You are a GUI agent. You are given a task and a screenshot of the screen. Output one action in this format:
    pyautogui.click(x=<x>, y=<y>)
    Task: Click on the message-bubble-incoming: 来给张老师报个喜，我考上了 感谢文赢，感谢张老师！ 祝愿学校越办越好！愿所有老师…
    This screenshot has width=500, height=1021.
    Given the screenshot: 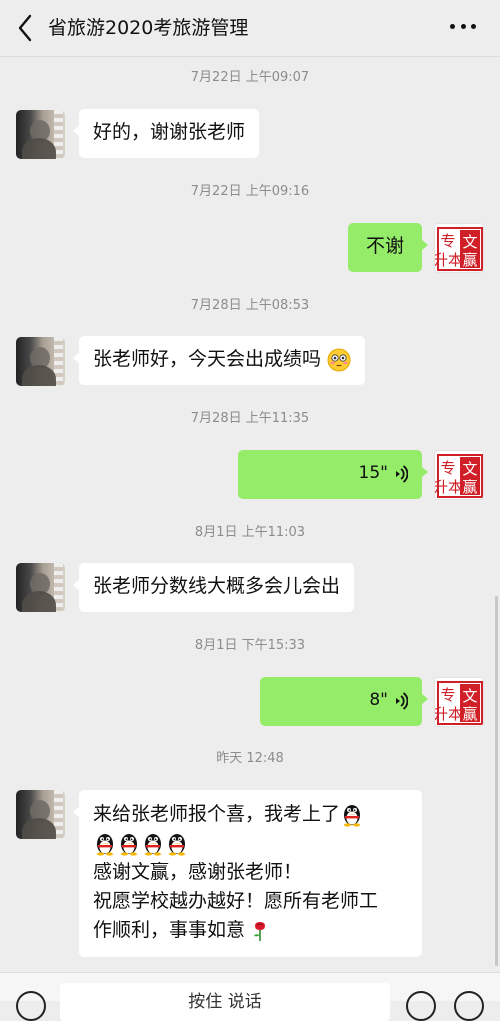 What is the action you would take?
    pyautogui.click(x=247, y=873)
    